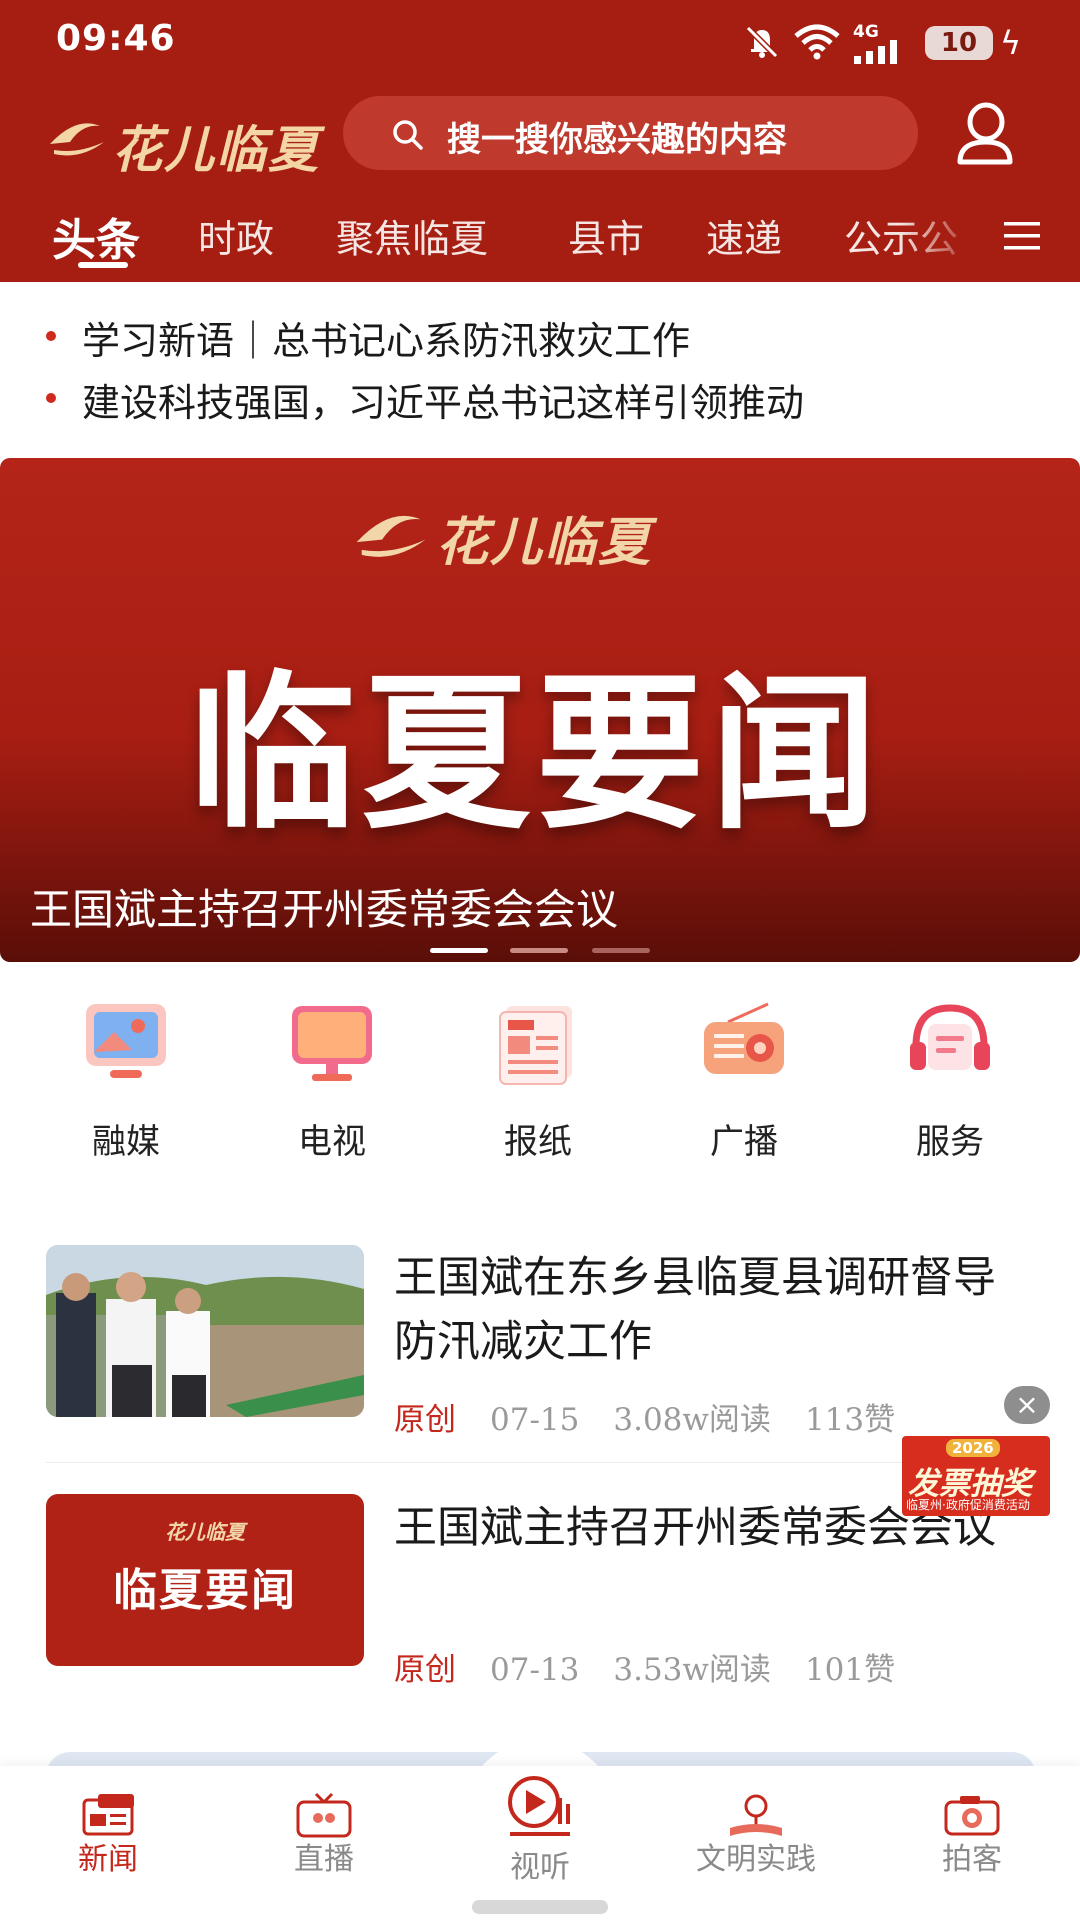  I want to click on service-label: 报纸, so click(538, 1142).